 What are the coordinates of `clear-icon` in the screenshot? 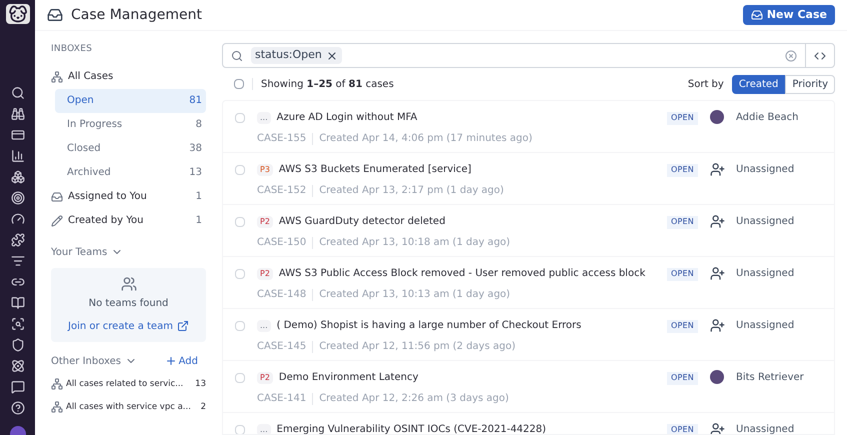 It's located at (791, 56).